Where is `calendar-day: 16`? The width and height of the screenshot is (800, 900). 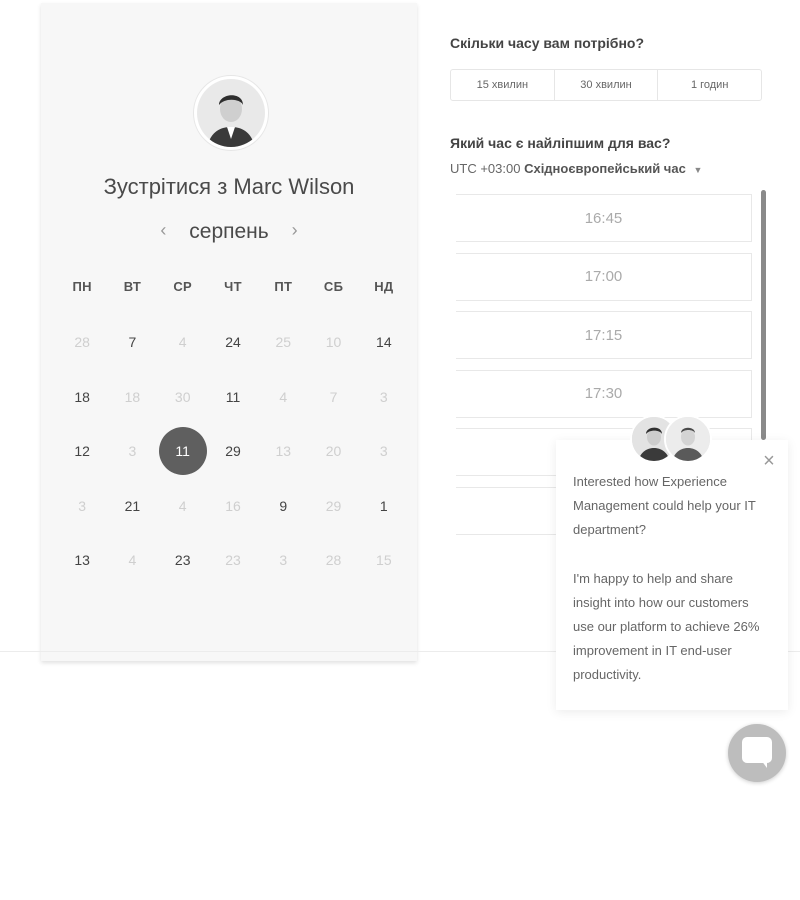 calendar-day: 16 is located at coordinates (233, 506).